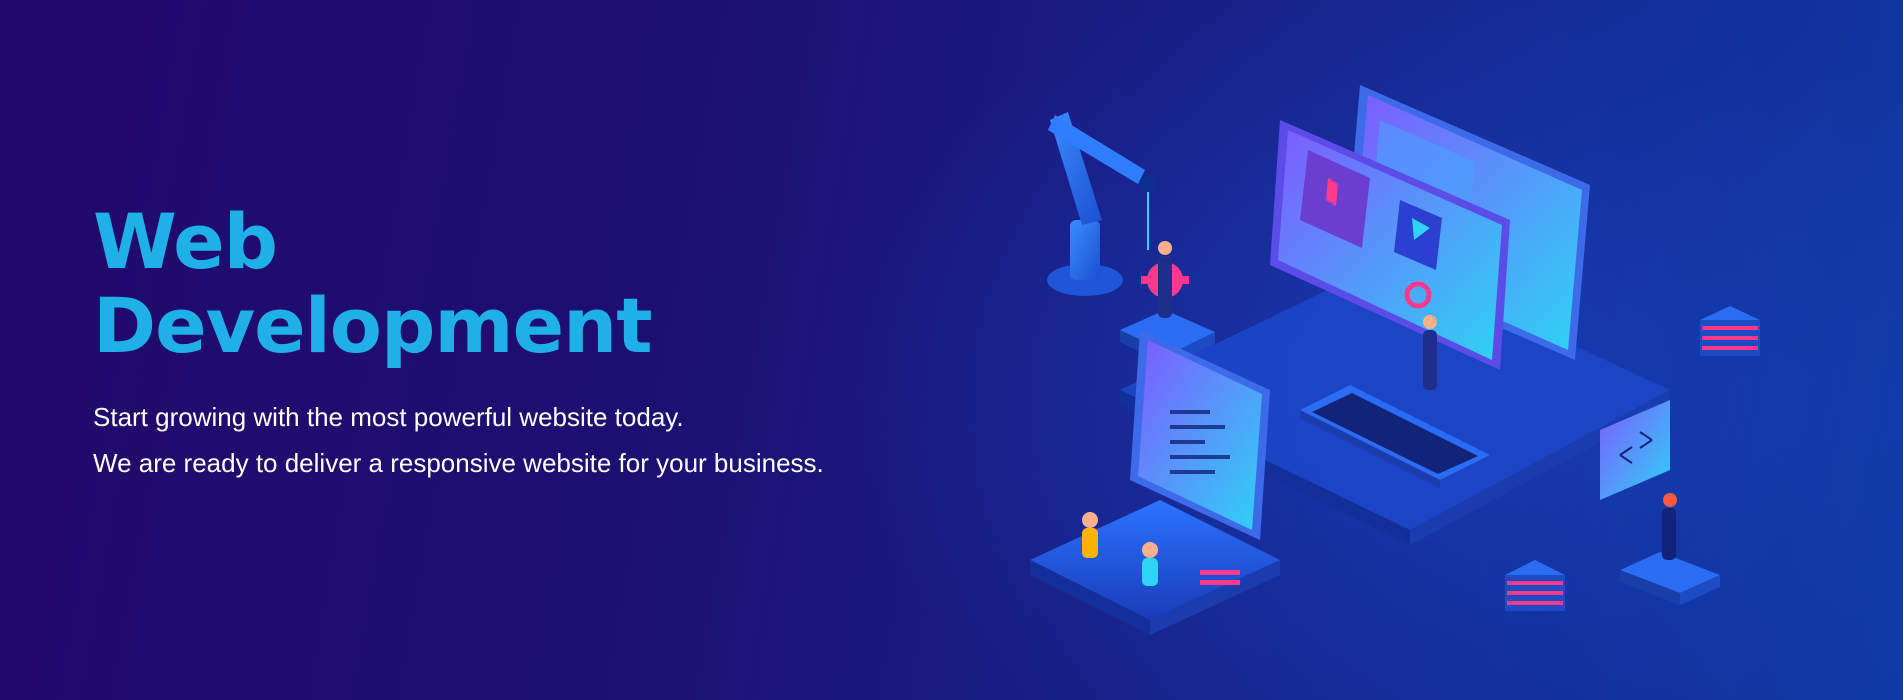 The width and height of the screenshot is (1903, 700). What do you see at coordinates (373, 325) in the screenshot?
I see `title-line-2: Development` at bounding box center [373, 325].